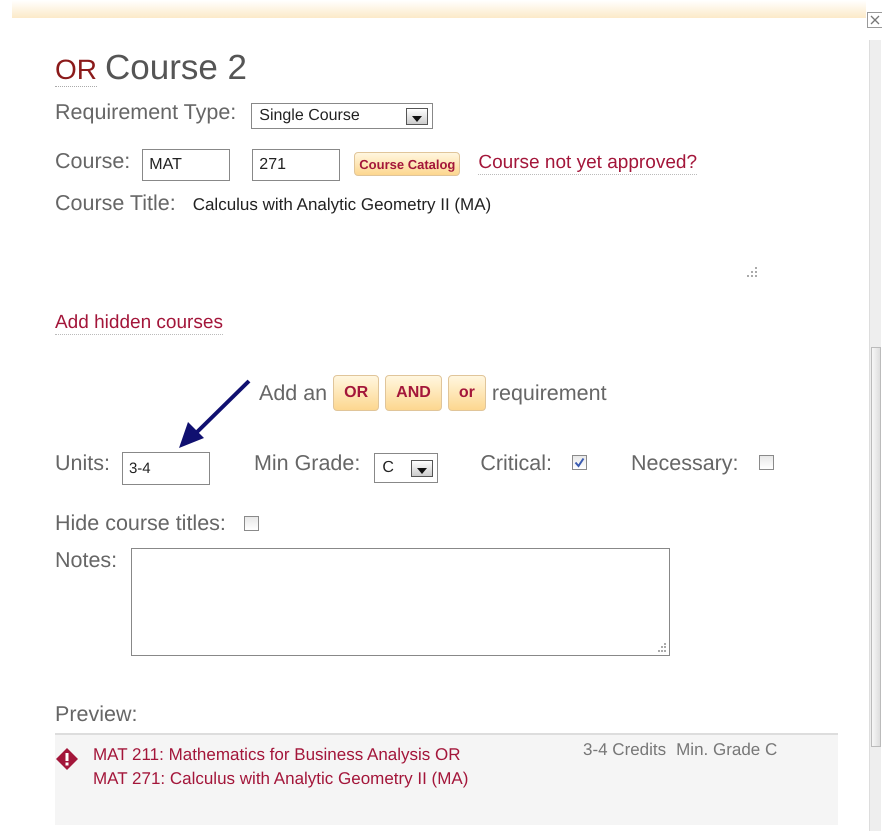  Describe the element at coordinates (356, 393) in the screenshot. I see `add-requirement-button: OR` at that location.